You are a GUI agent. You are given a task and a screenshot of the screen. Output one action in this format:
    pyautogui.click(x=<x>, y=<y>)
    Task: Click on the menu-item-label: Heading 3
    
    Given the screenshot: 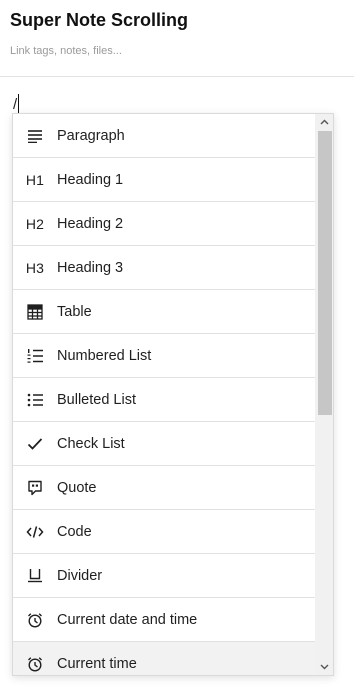 What is the action you would take?
    pyautogui.click(x=90, y=268)
    